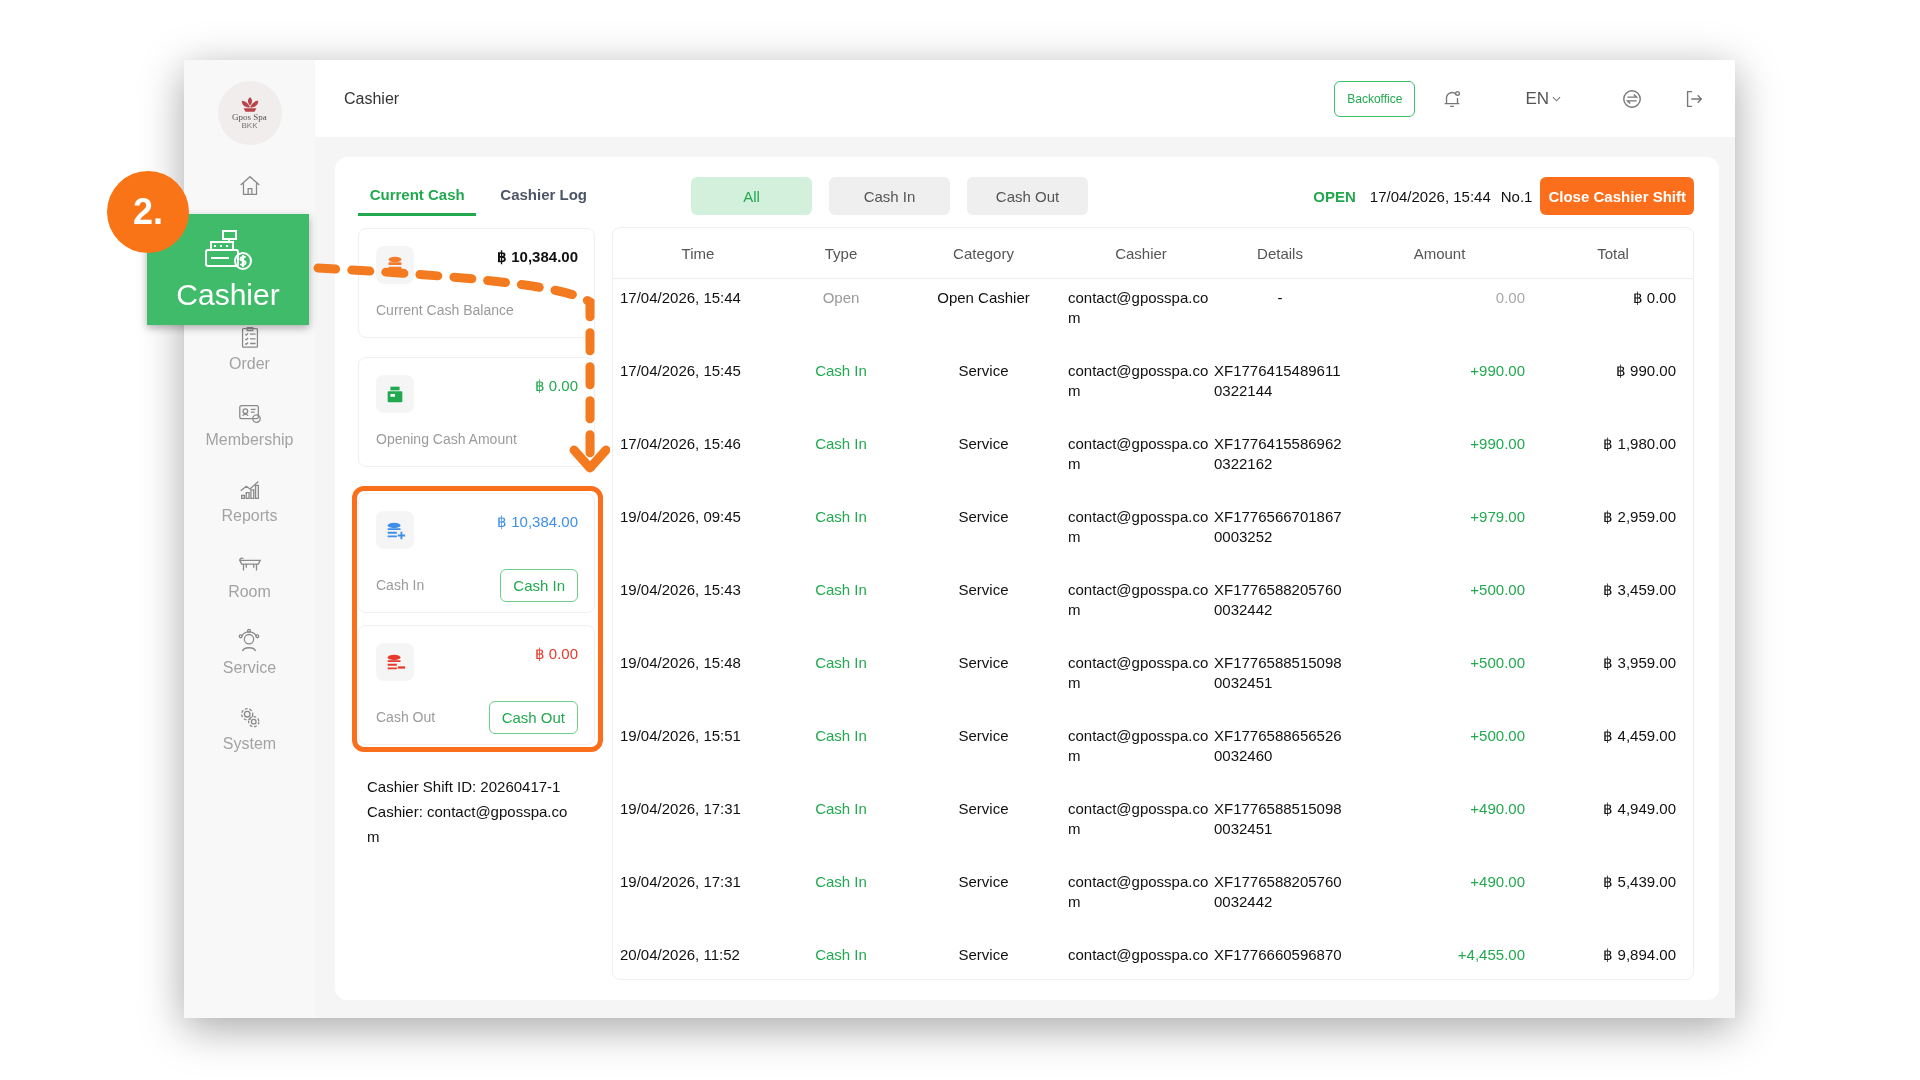 The width and height of the screenshot is (1920, 1080). What do you see at coordinates (1617, 196) in the screenshot?
I see `close-shift-button: Close Cashier Shift` at bounding box center [1617, 196].